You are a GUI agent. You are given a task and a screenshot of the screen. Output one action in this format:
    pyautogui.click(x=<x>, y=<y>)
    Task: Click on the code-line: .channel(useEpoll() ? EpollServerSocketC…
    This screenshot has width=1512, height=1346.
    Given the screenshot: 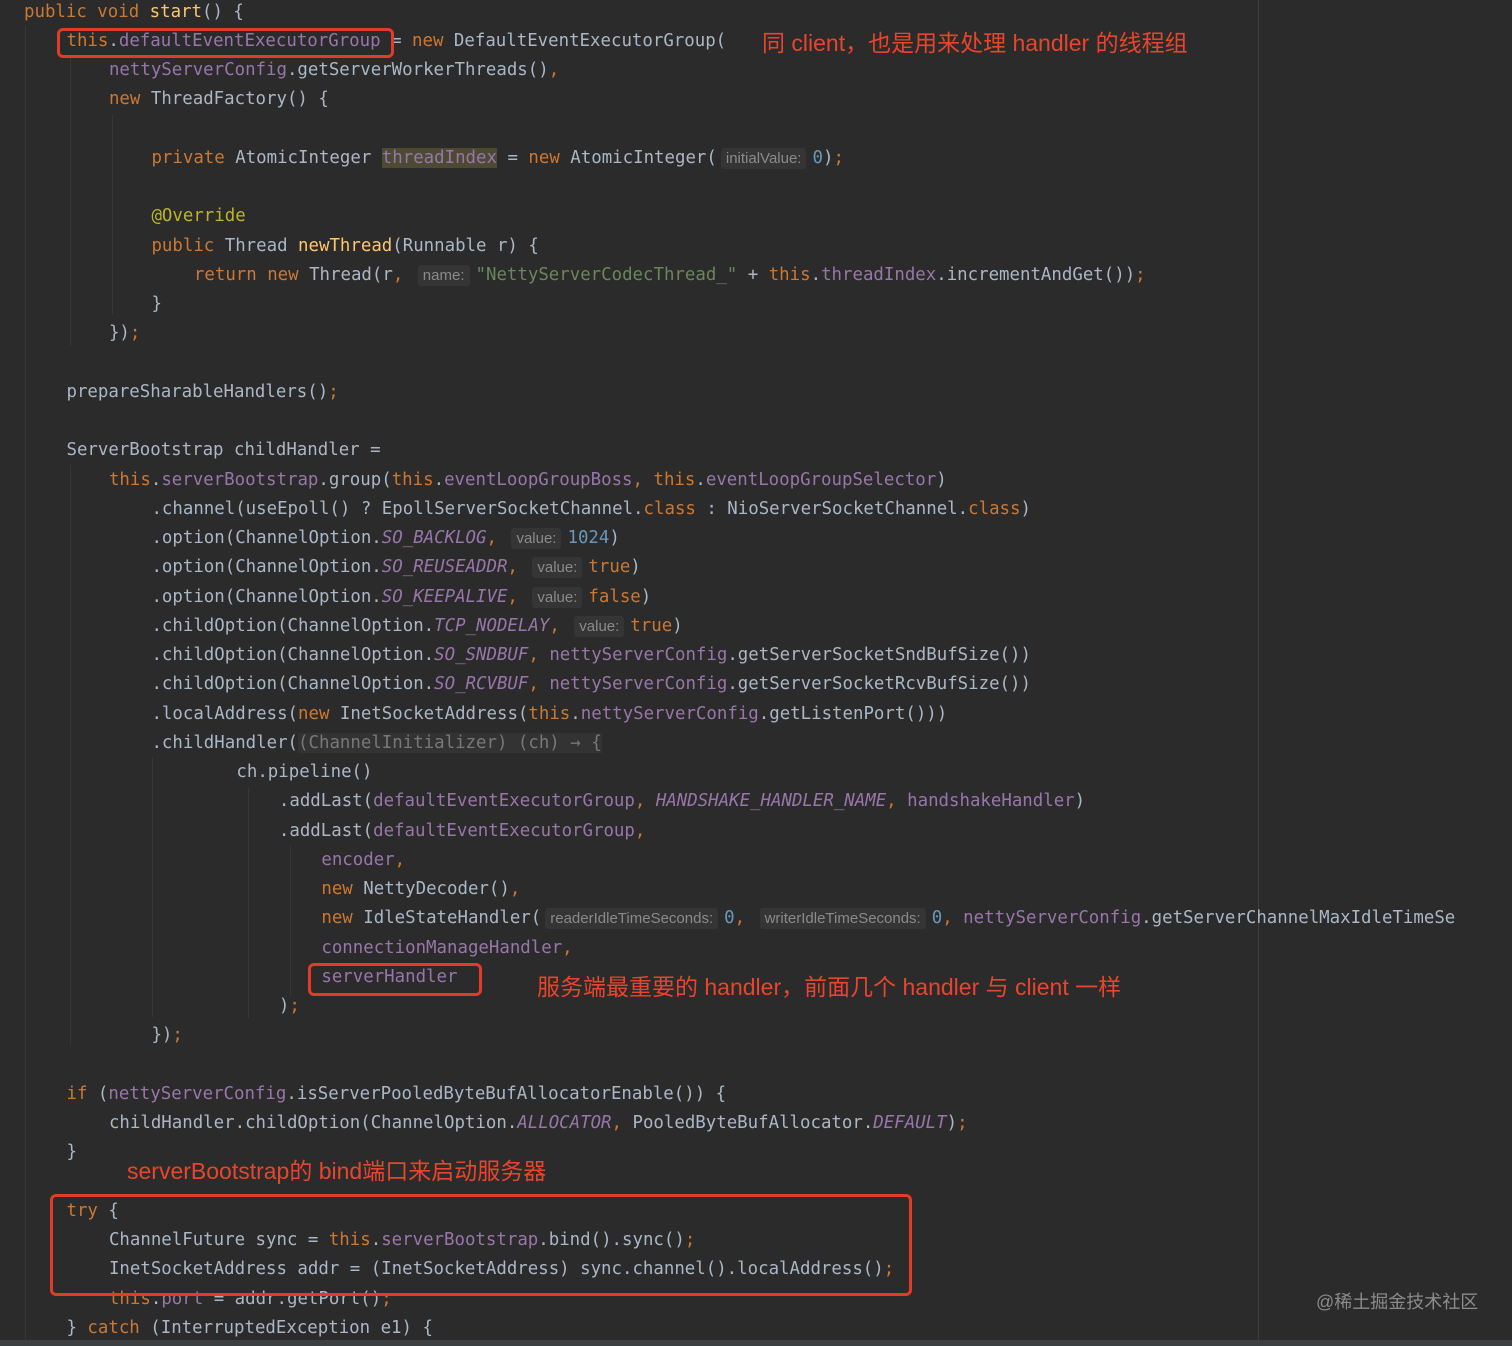 What is the action you would take?
    pyautogui.click(x=591, y=509)
    